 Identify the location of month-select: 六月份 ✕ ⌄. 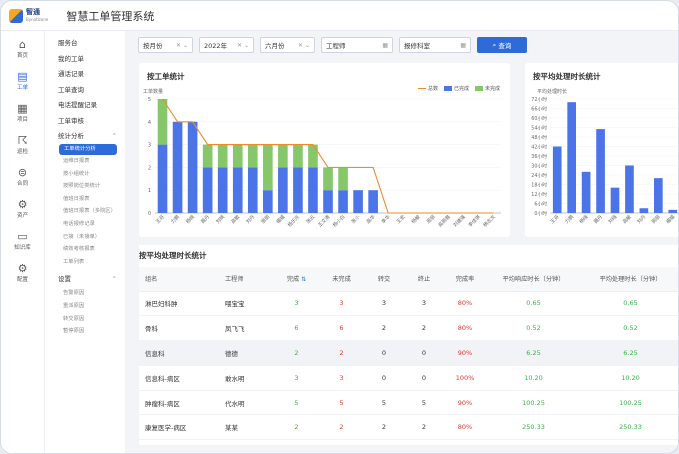
(287, 45).